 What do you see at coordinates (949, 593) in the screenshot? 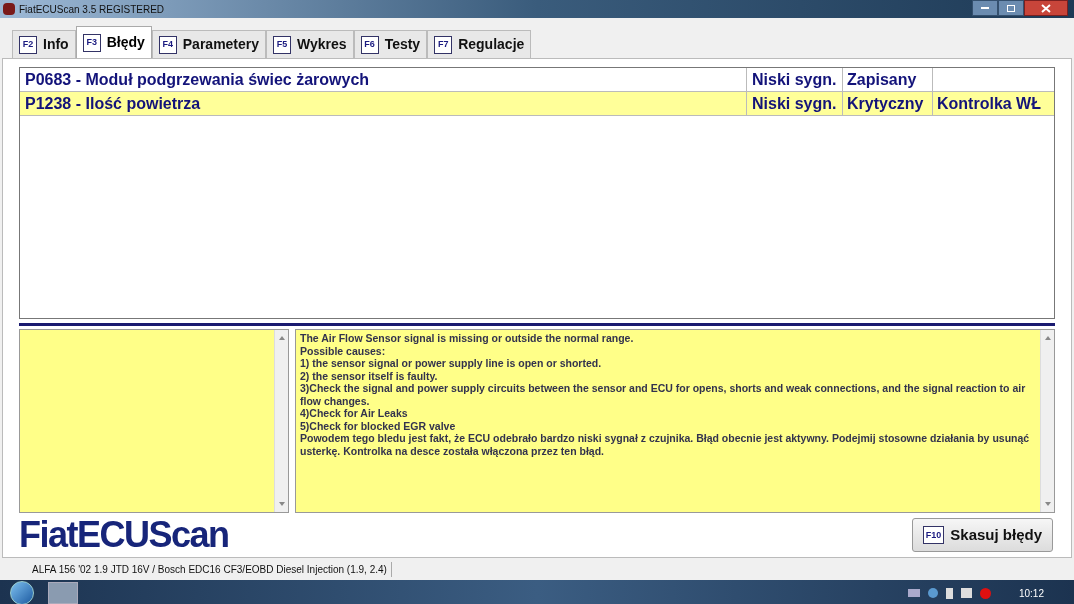
I see `battery-icon` at bounding box center [949, 593].